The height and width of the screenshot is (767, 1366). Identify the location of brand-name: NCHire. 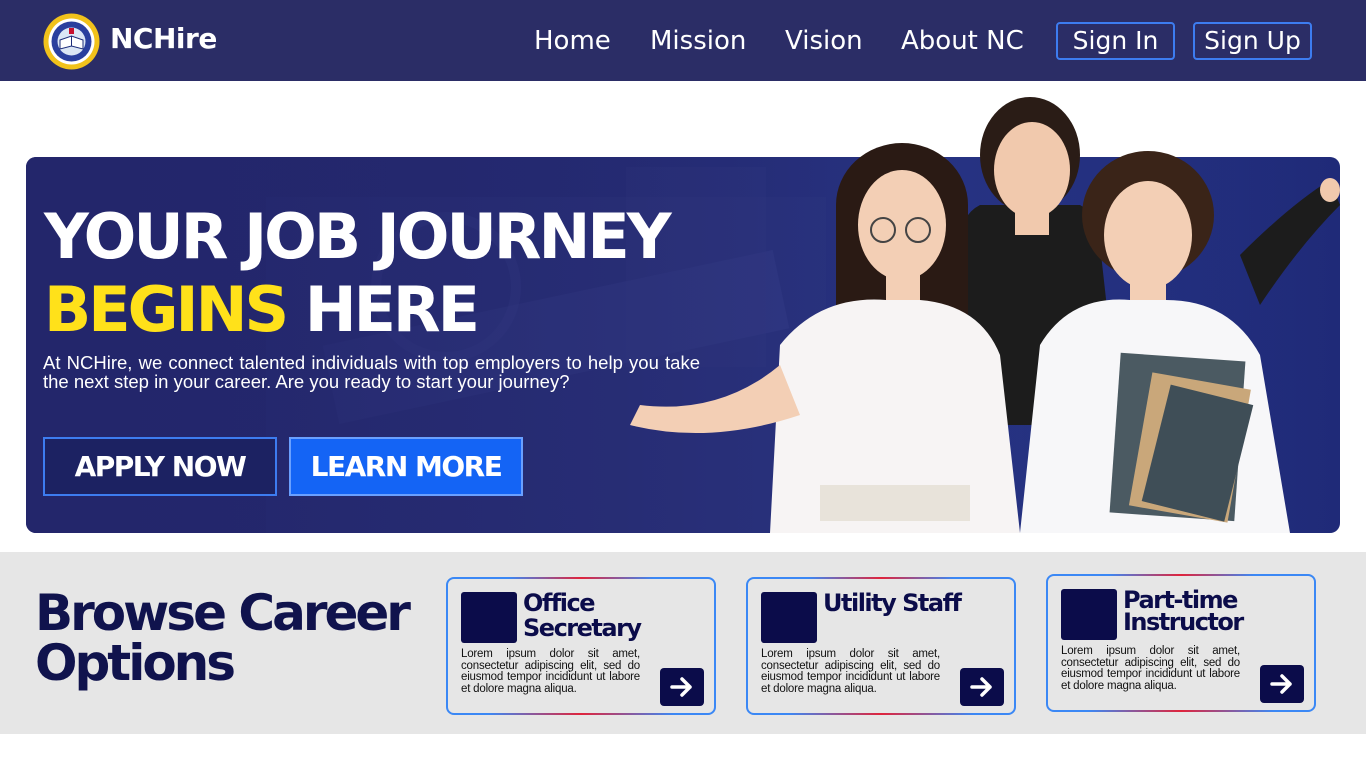
(163, 38).